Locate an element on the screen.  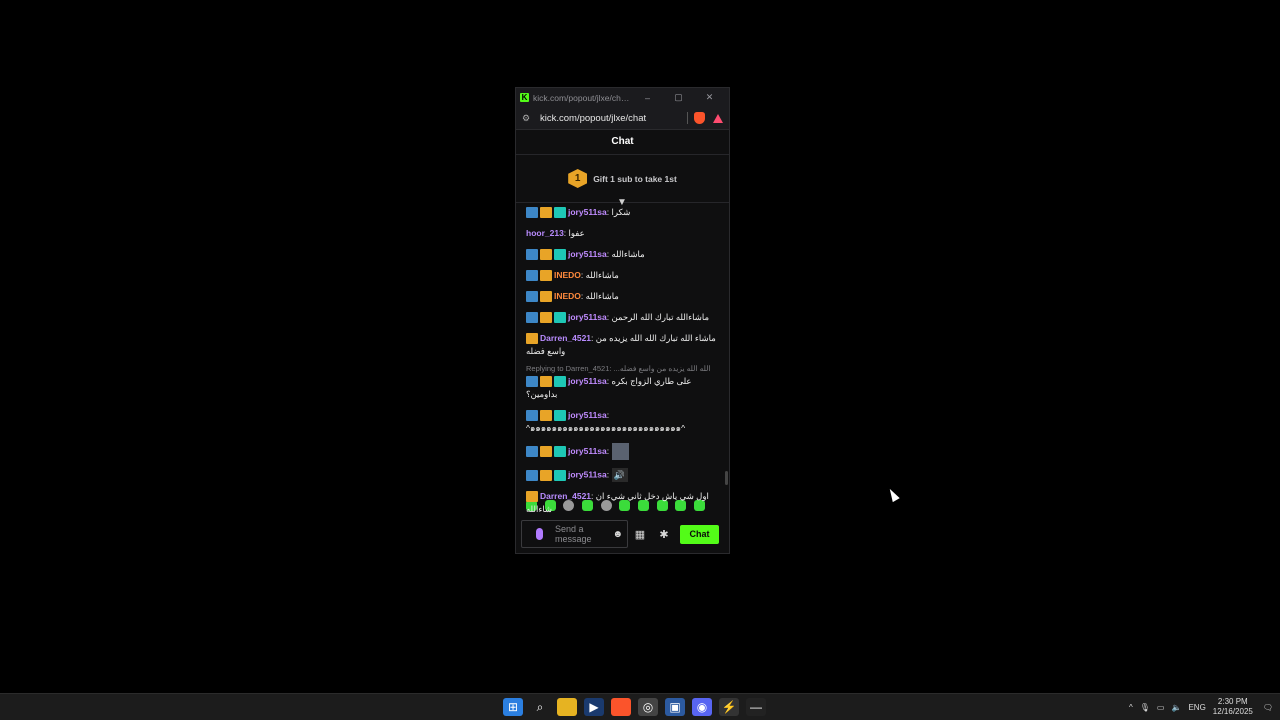
store-icon: ▦ is located at coordinates (640, 534).